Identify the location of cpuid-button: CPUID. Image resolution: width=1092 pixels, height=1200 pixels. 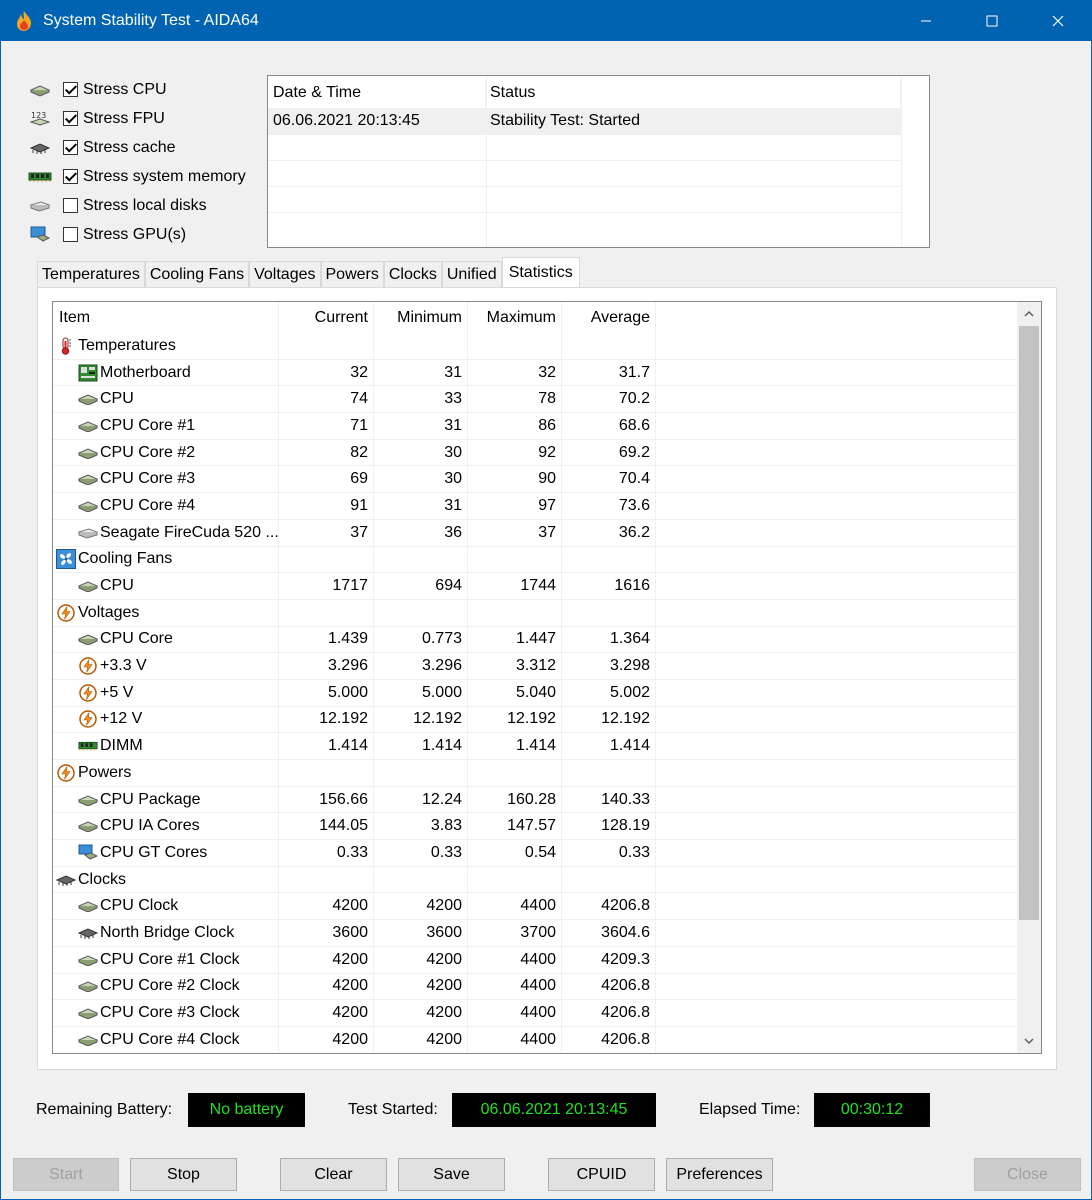
(601, 1174).